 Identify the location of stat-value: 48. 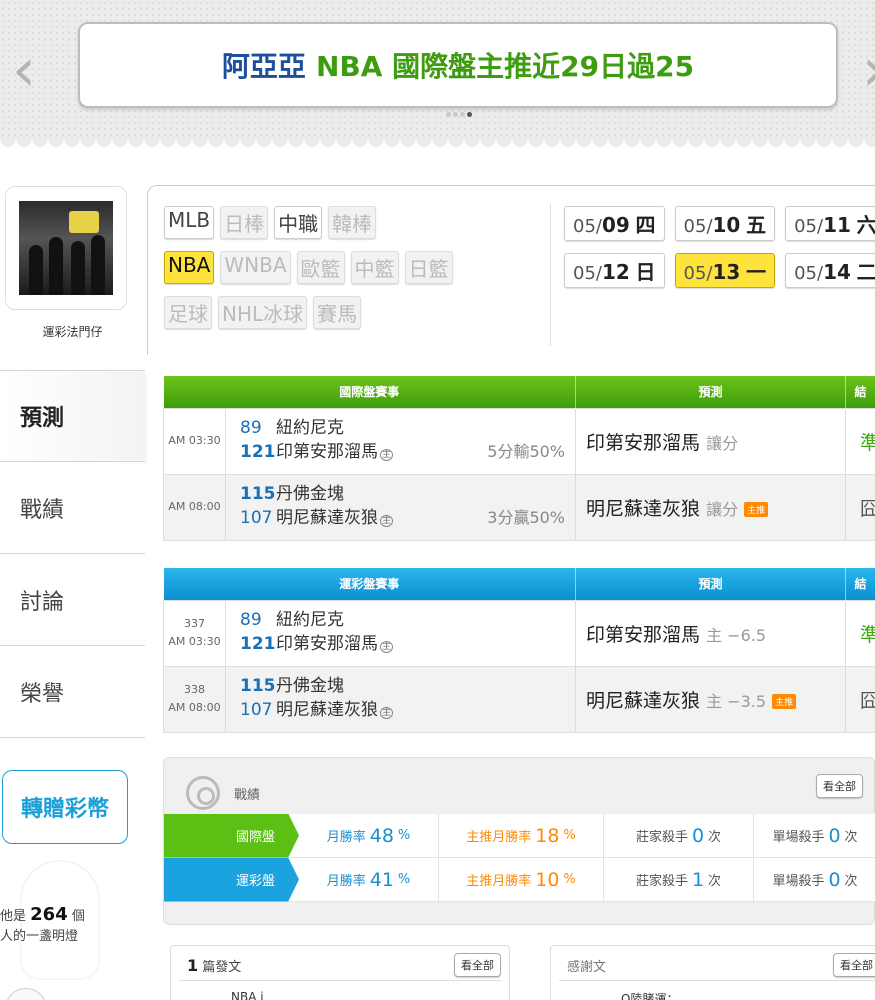
(381, 835).